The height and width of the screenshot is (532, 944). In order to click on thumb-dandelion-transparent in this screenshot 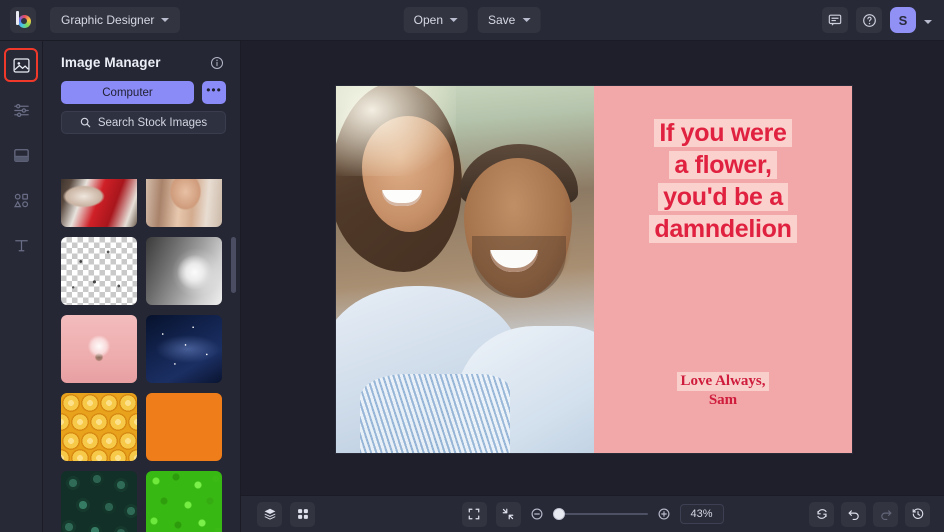, I will do `click(99, 271)`.